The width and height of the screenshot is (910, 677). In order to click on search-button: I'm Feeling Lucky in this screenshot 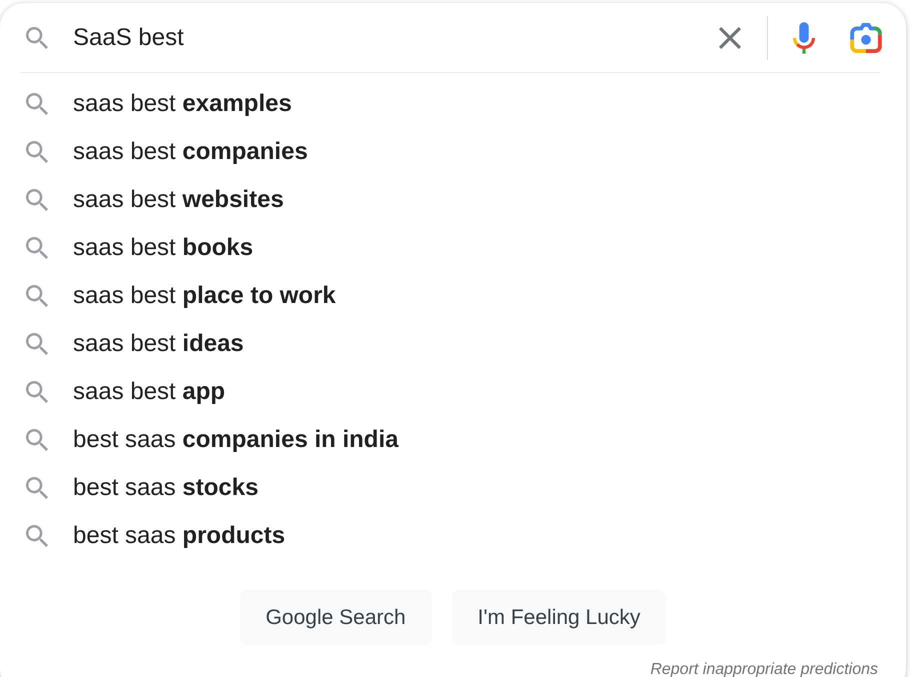, I will do `click(559, 617)`.